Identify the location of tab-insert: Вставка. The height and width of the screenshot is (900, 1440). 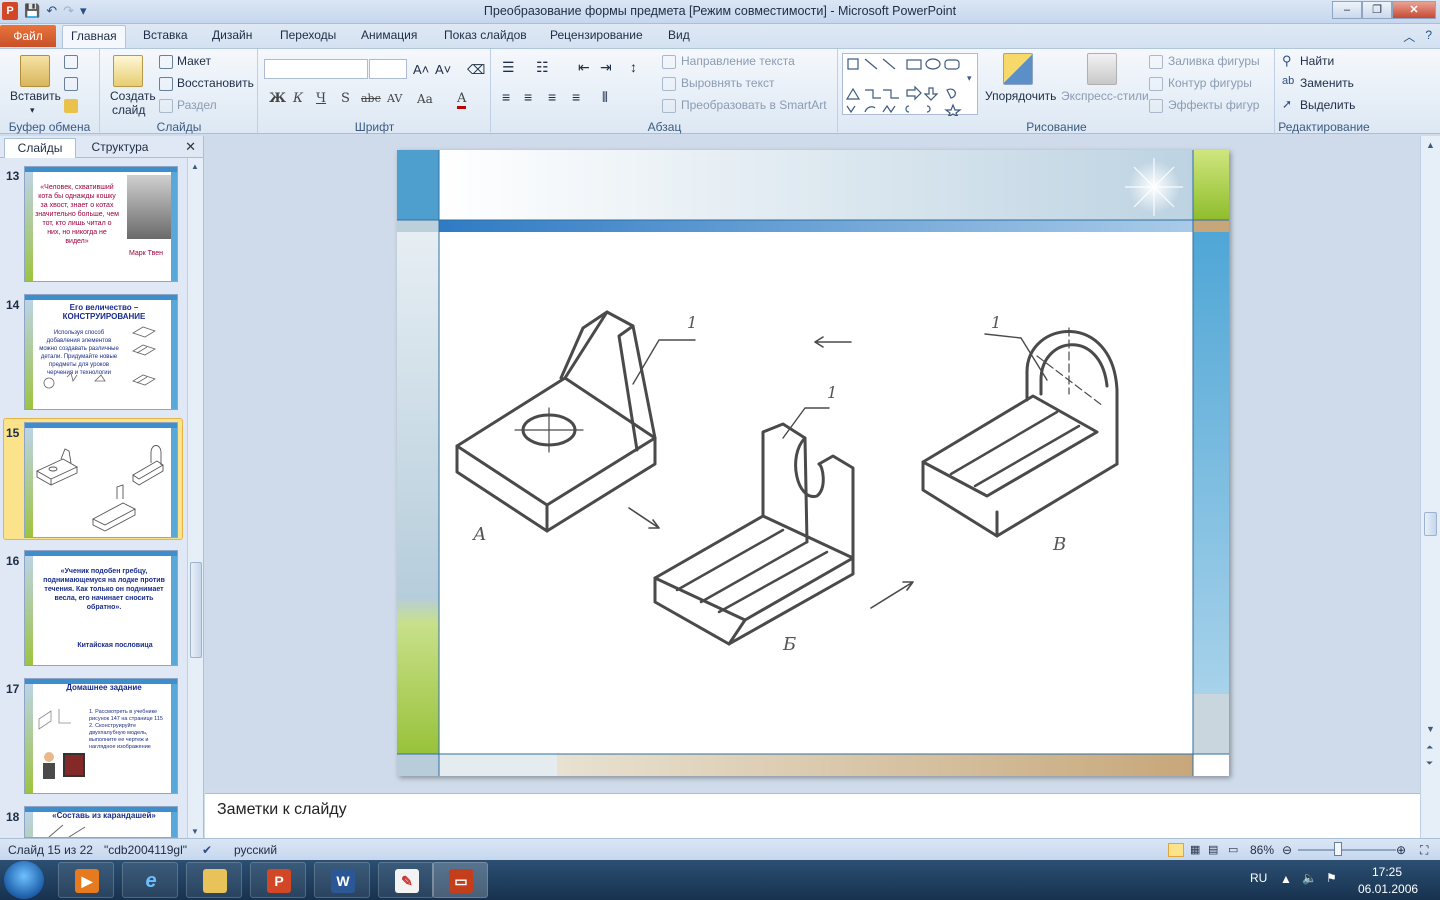
(165, 35).